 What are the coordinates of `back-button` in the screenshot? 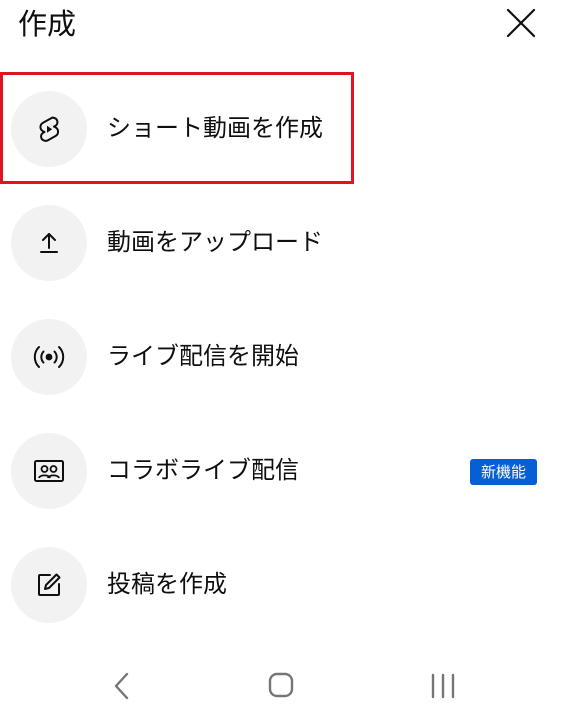 It's located at (121, 686).